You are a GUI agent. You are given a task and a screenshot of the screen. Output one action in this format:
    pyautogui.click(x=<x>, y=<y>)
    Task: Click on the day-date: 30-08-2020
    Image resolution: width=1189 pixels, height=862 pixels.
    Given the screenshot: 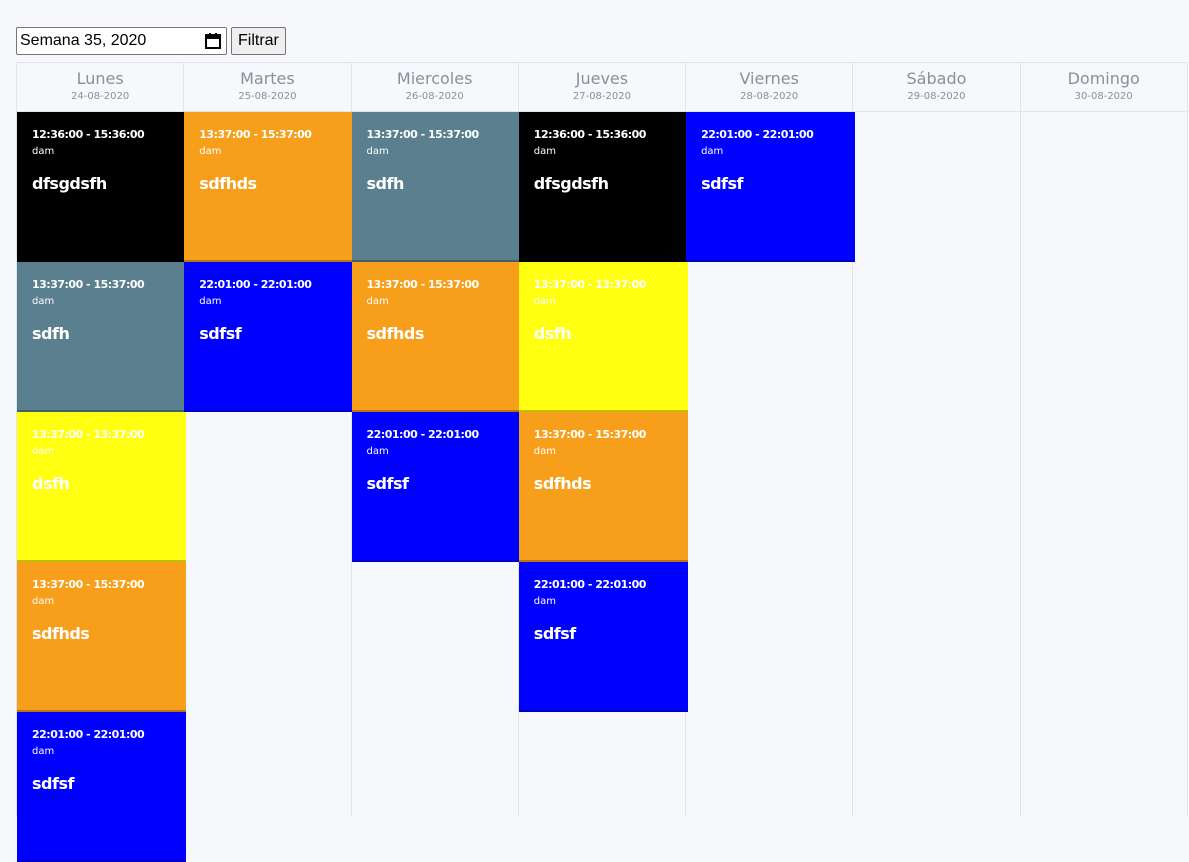 What is the action you would take?
    pyautogui.click(x=1103, y=96)
    